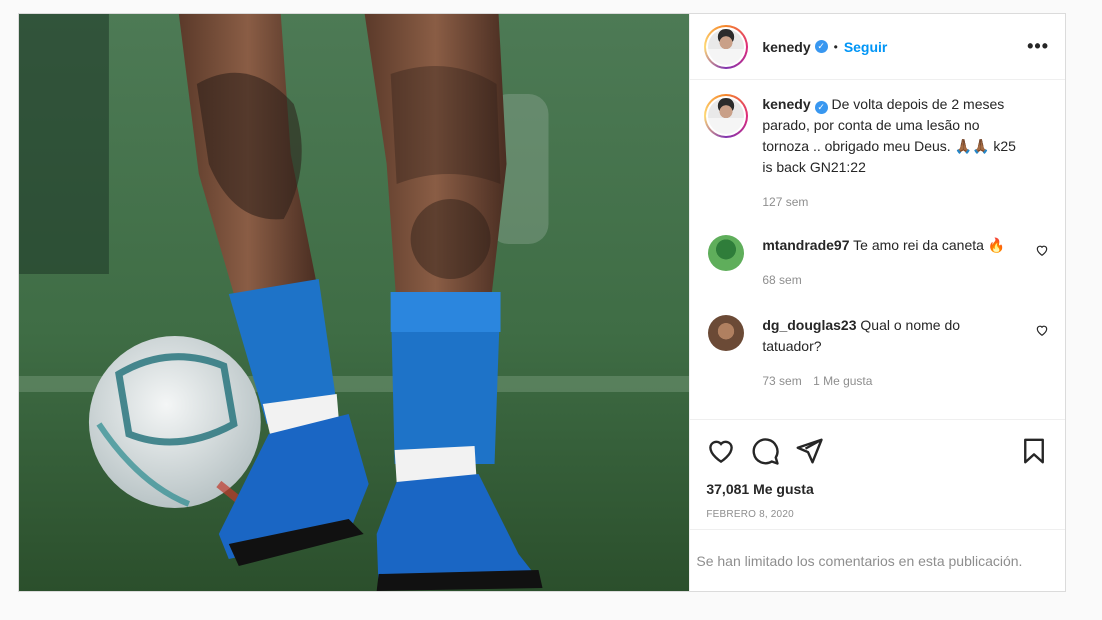 This screenshot has width=1102, height=620. Describe the element at coordinates (765, 451) in the screenshot. I see `comment-icon` at that location.